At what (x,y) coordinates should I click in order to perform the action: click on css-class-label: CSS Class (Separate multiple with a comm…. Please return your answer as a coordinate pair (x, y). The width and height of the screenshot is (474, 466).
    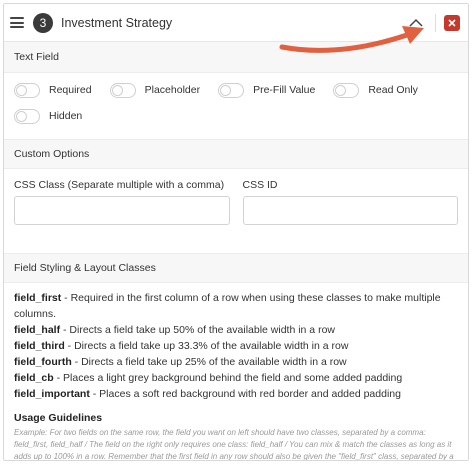
    Looking at the image, I should click on (119, 185).